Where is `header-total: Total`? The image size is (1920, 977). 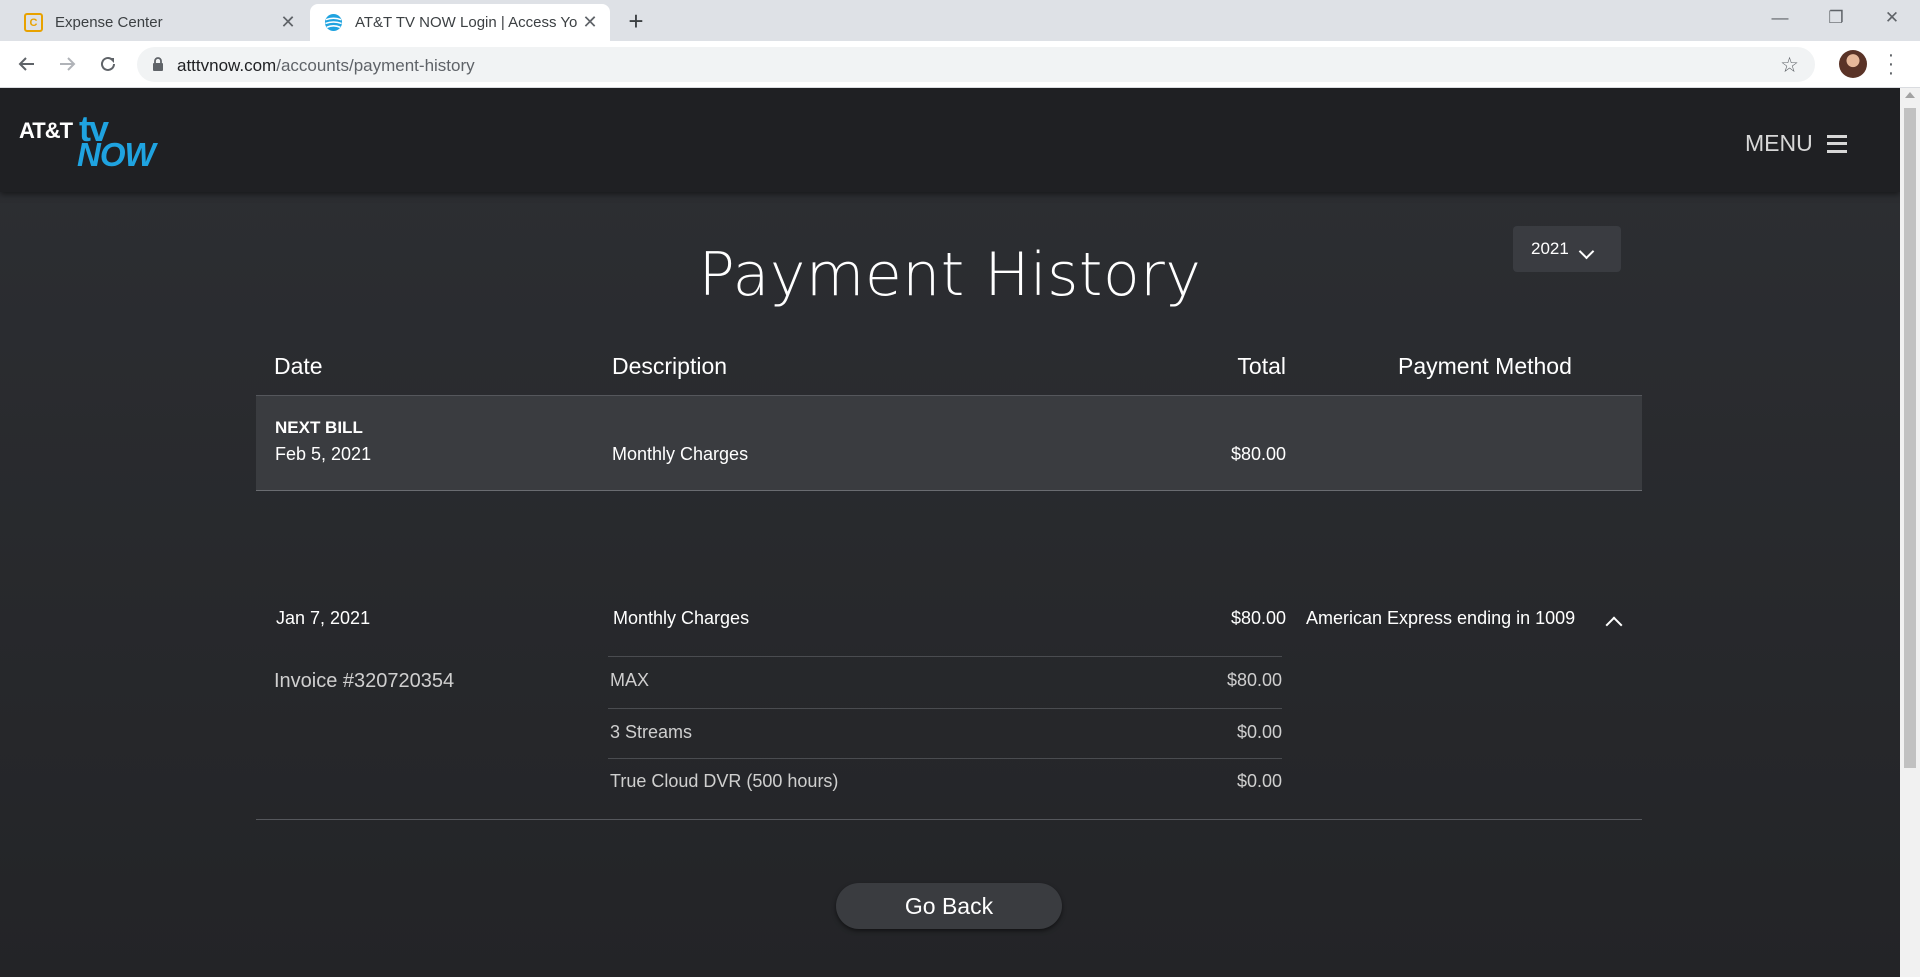 header-total: Total is located at coordinates (1261, 366).